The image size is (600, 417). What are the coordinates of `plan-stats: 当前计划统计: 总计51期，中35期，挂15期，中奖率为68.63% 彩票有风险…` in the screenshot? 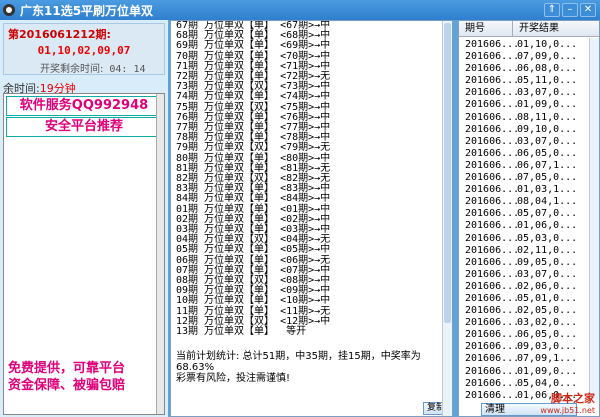 It's located at (307, 367).